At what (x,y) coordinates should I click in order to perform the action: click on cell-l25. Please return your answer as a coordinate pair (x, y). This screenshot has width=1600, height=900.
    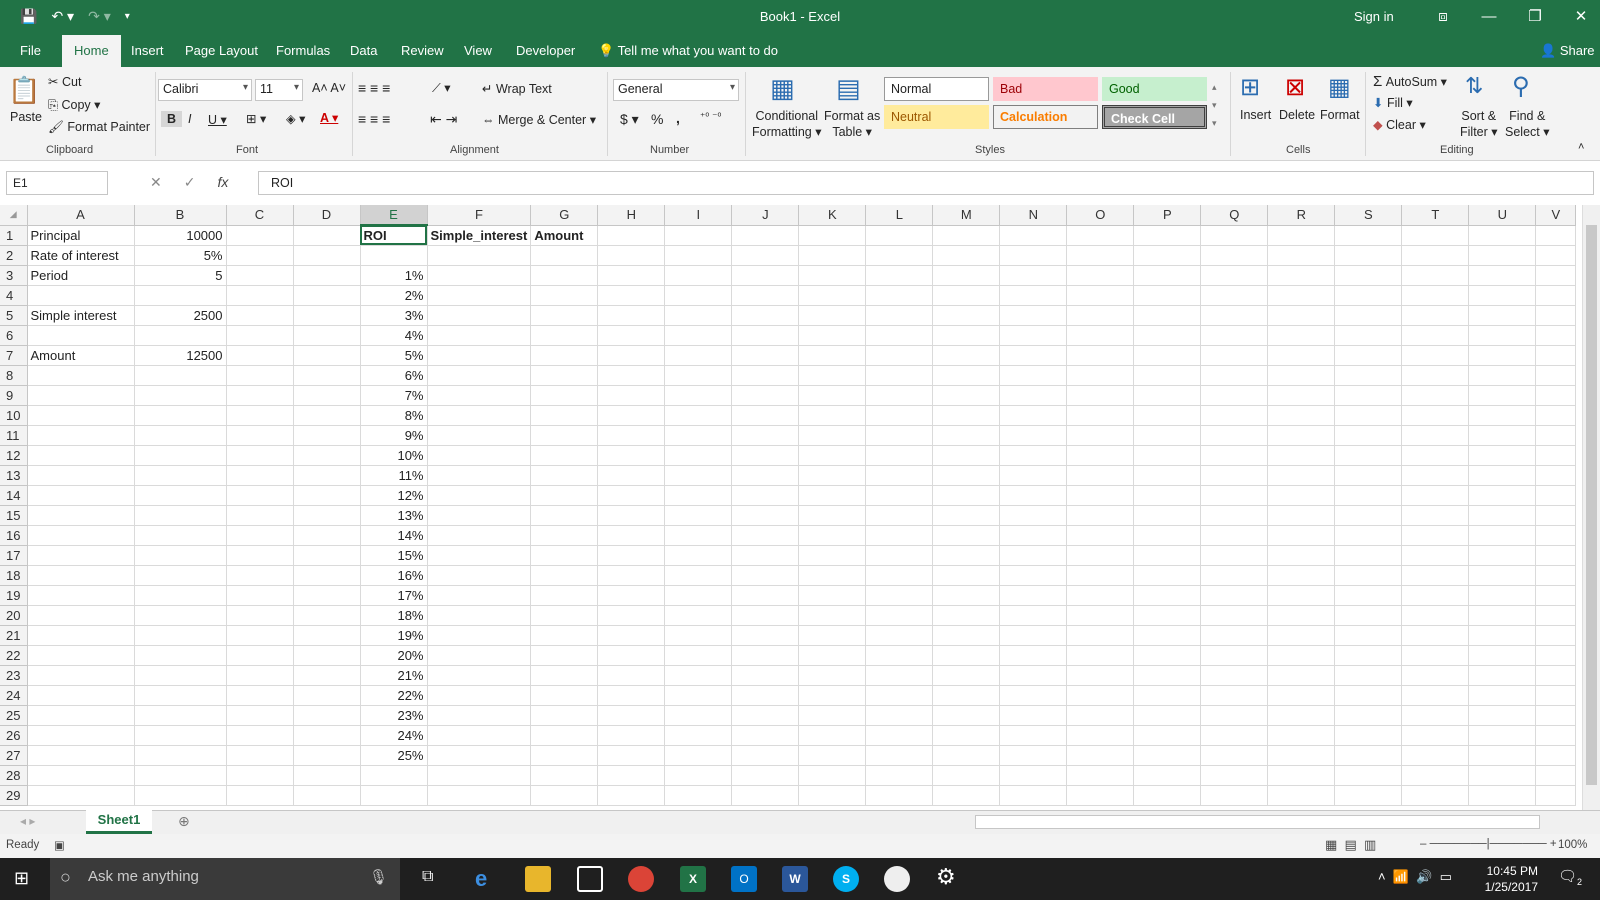
    Looking at the image, I should click on (899, 715).